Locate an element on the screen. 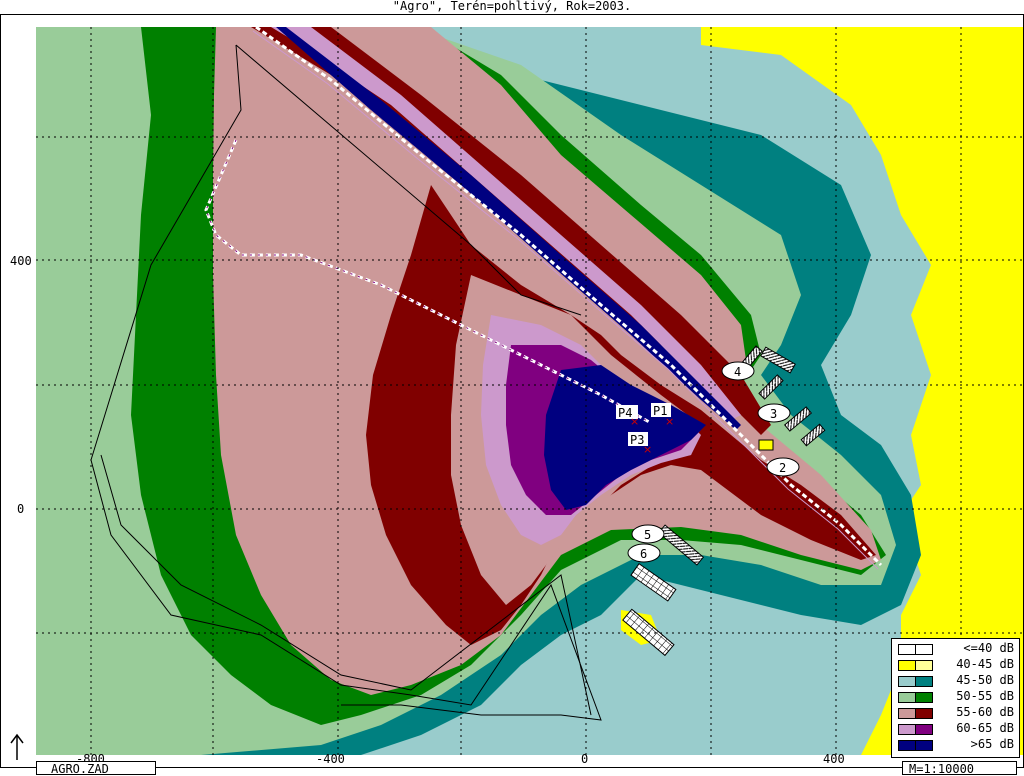 The width and height of the screenshot is (1024, 776). legend-label: >65 dB is located at coordinates (992, 744).